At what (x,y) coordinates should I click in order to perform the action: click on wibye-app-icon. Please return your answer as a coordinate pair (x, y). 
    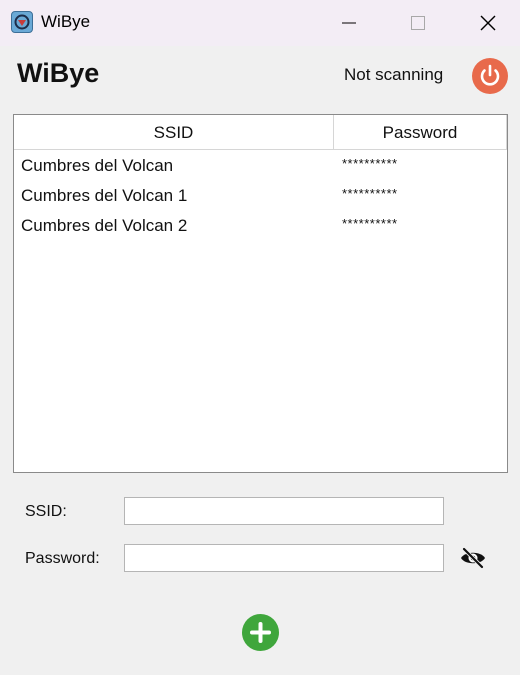
    Looking at the image, I should click on (22, 22).